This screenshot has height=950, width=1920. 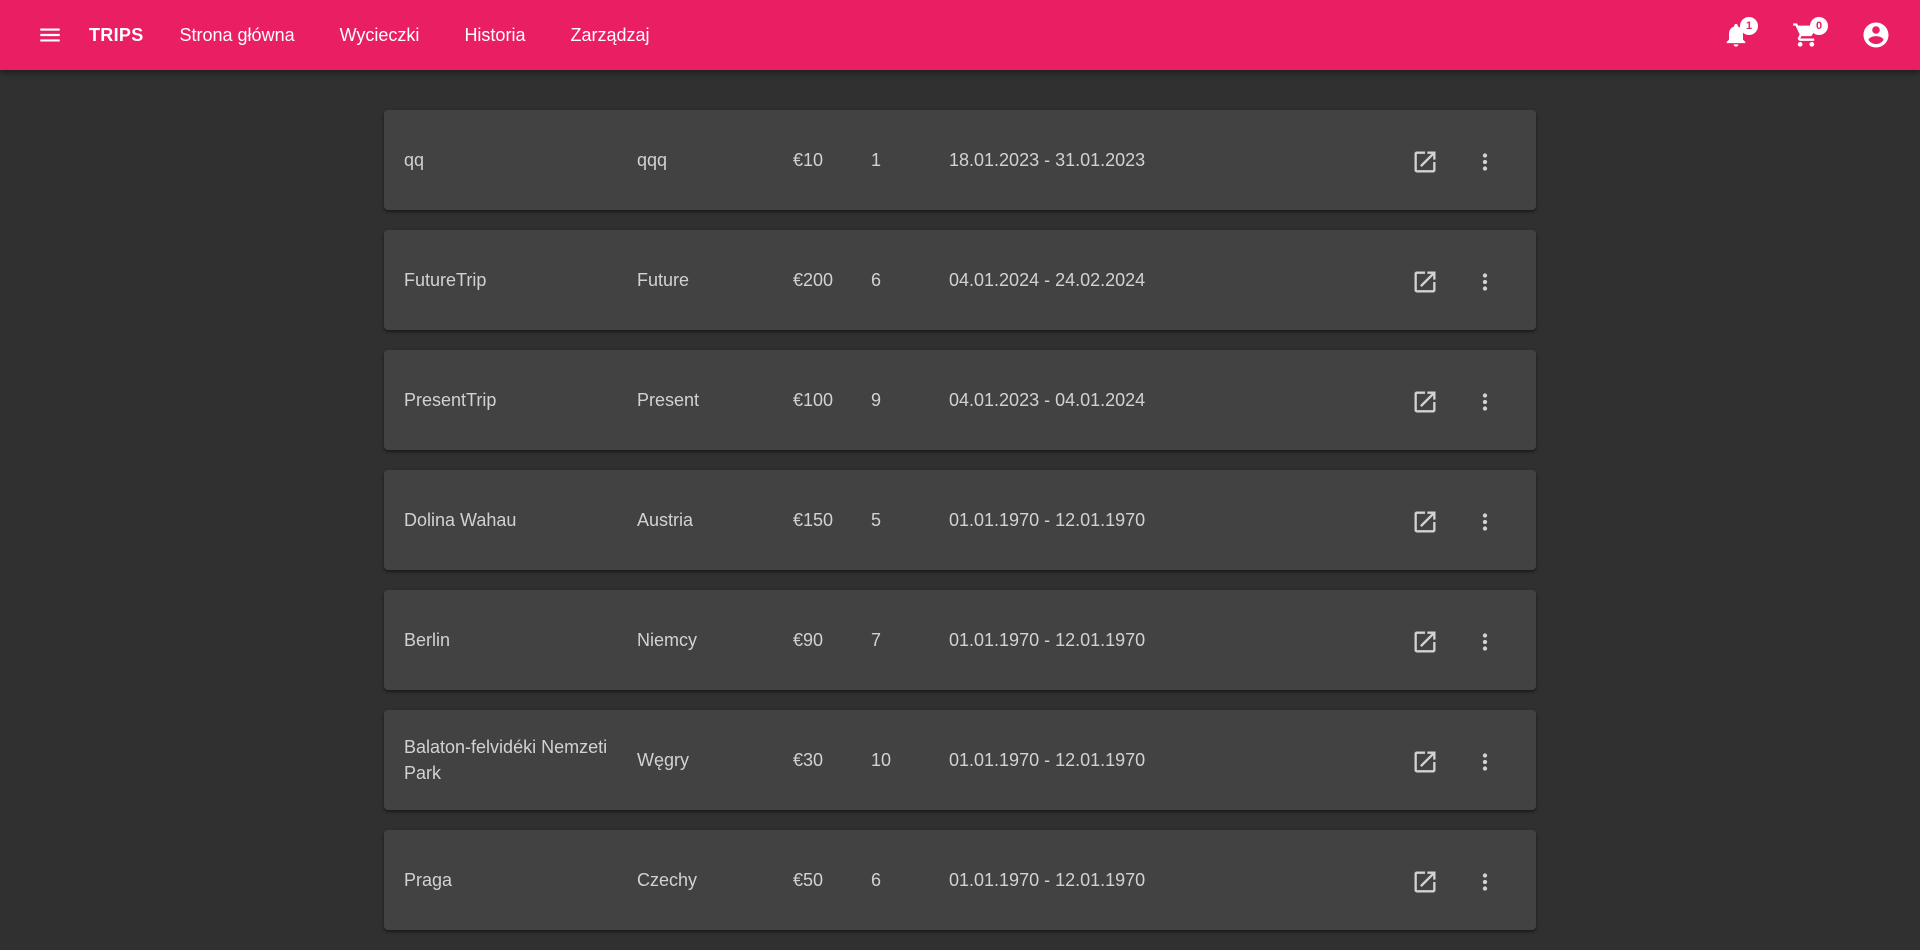 I want to click on trip-quantity: 1, so click(x=876, y=160).